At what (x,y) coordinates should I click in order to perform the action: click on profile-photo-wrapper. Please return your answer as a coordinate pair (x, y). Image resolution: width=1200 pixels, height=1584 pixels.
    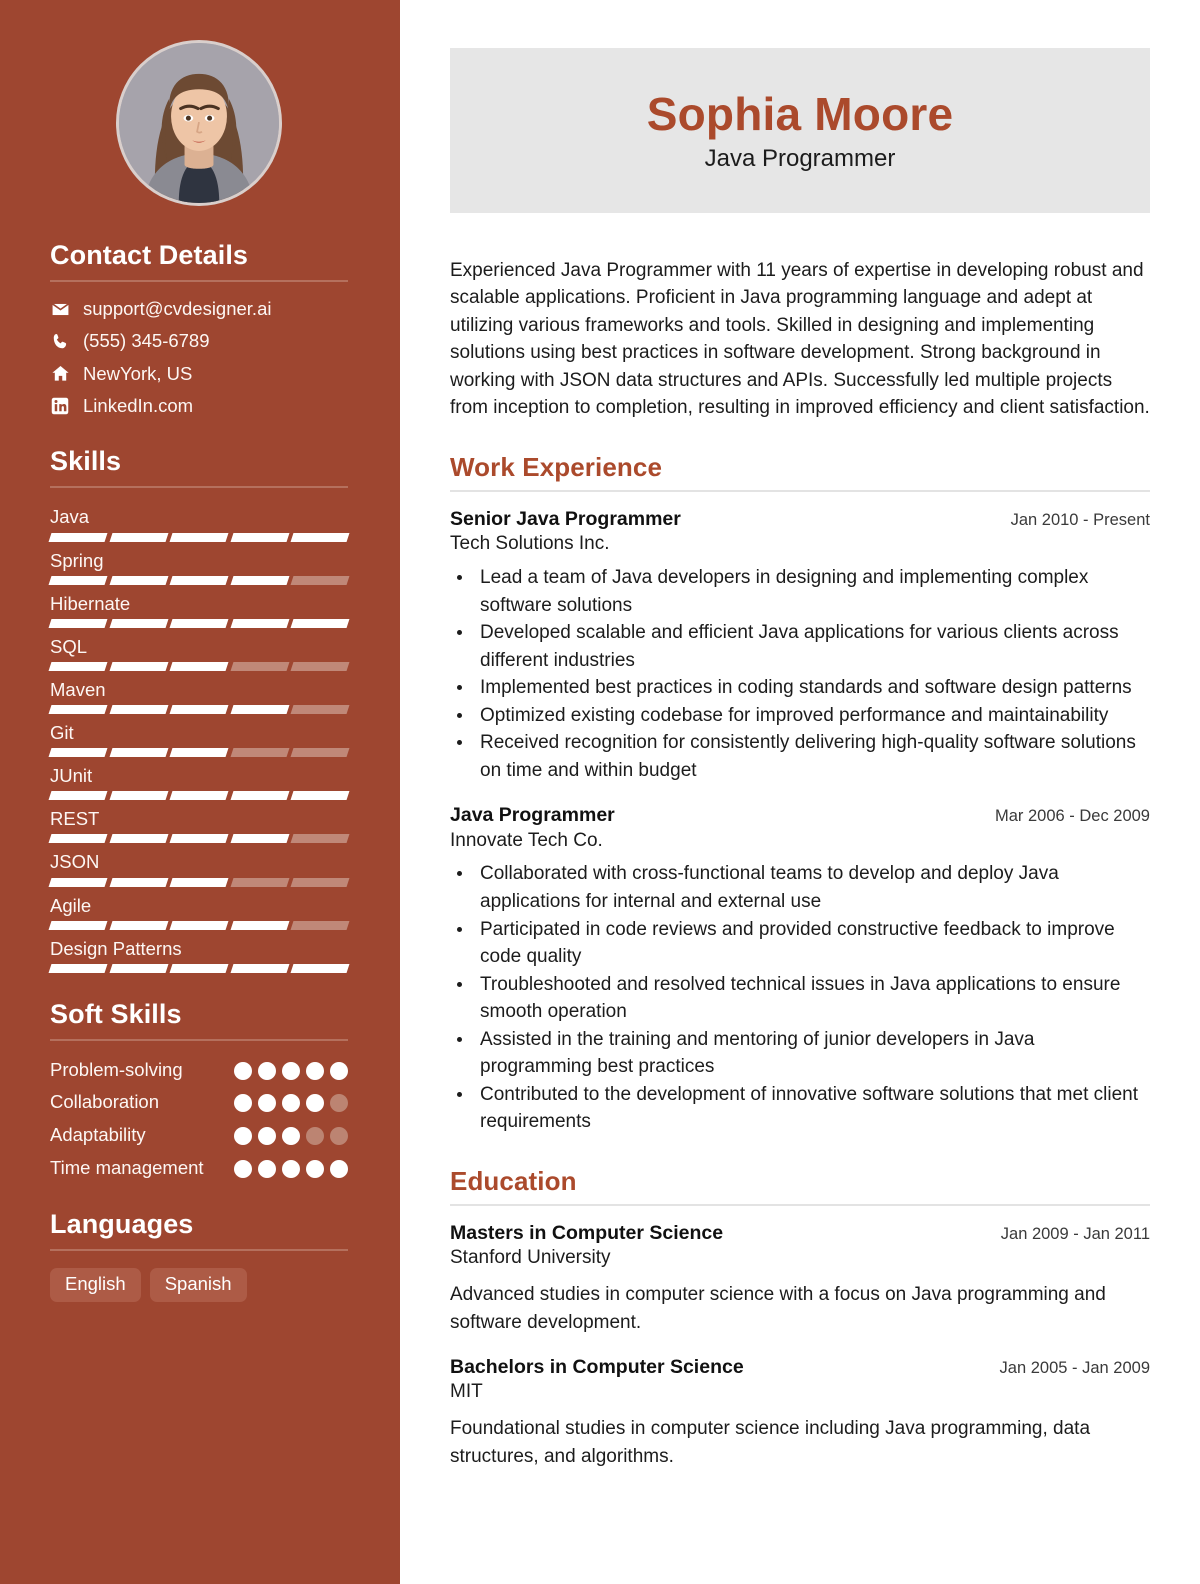
    Looking at the image, I should click on (199, 123).